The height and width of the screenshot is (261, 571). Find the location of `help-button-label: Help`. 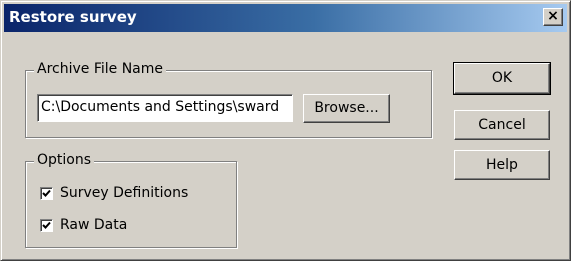

help-button-label: Help is located at coordinates (502, 165).